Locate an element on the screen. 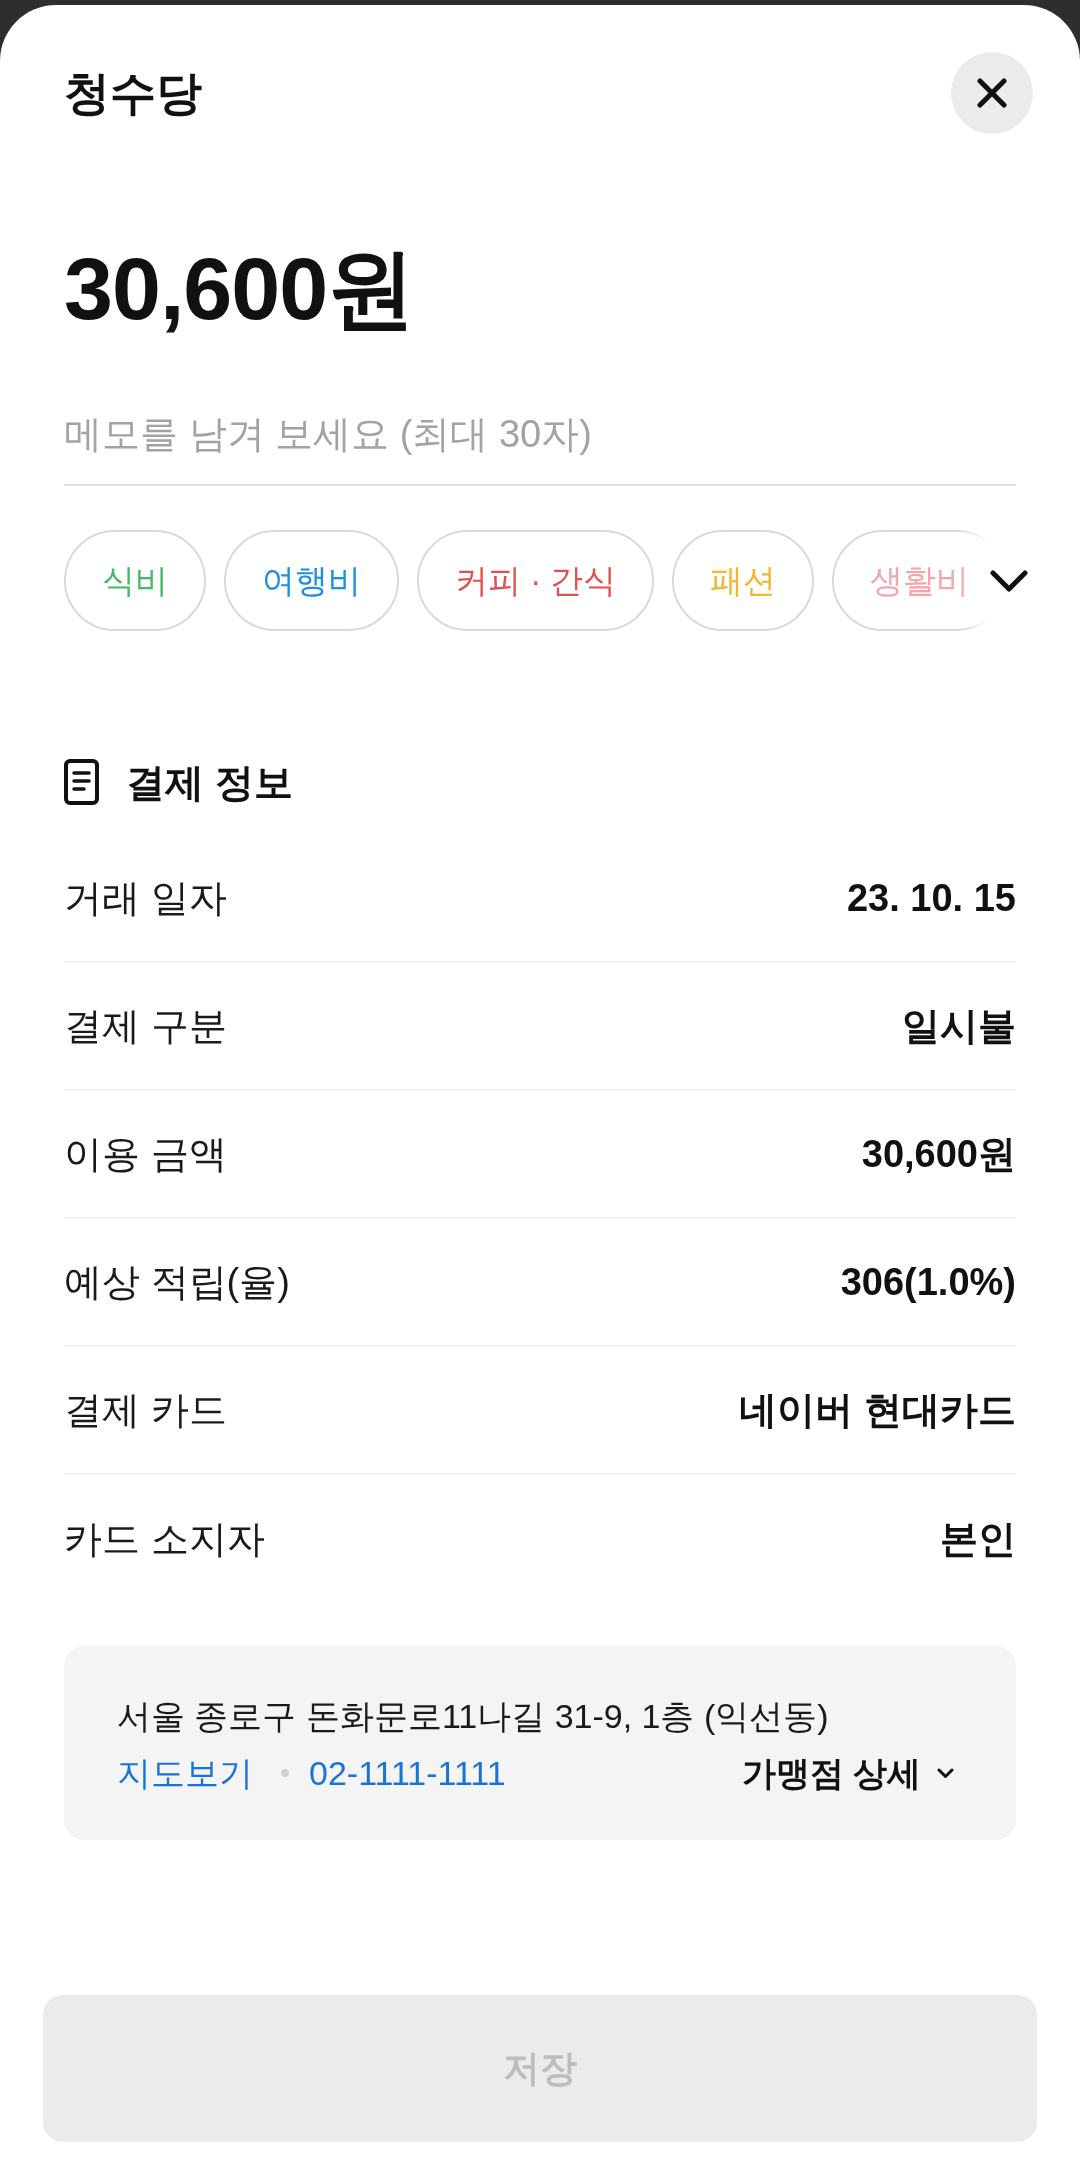  info-value: 일시불 is located at coordinates (959, 1026).